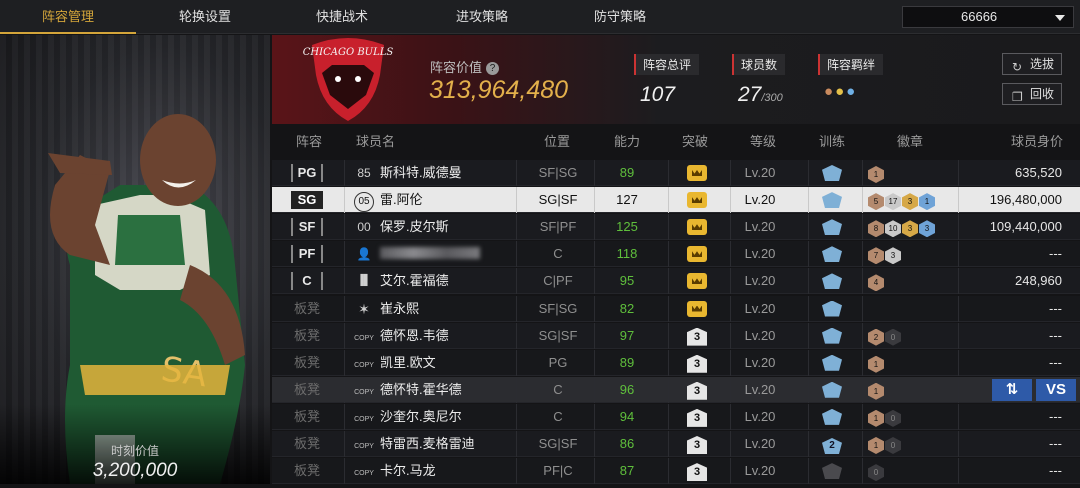 The image size is (1080, 488). I want to click on draft-button: ↻ 选拔, so click(1032, 64).